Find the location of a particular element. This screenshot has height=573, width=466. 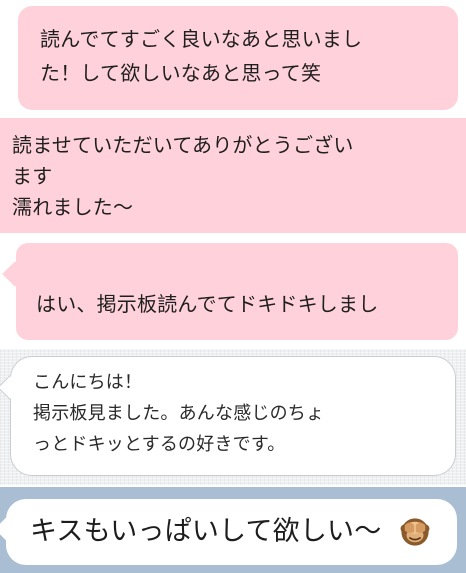

see-no-evil-monkey-icon is located at coordinates (415, 532).